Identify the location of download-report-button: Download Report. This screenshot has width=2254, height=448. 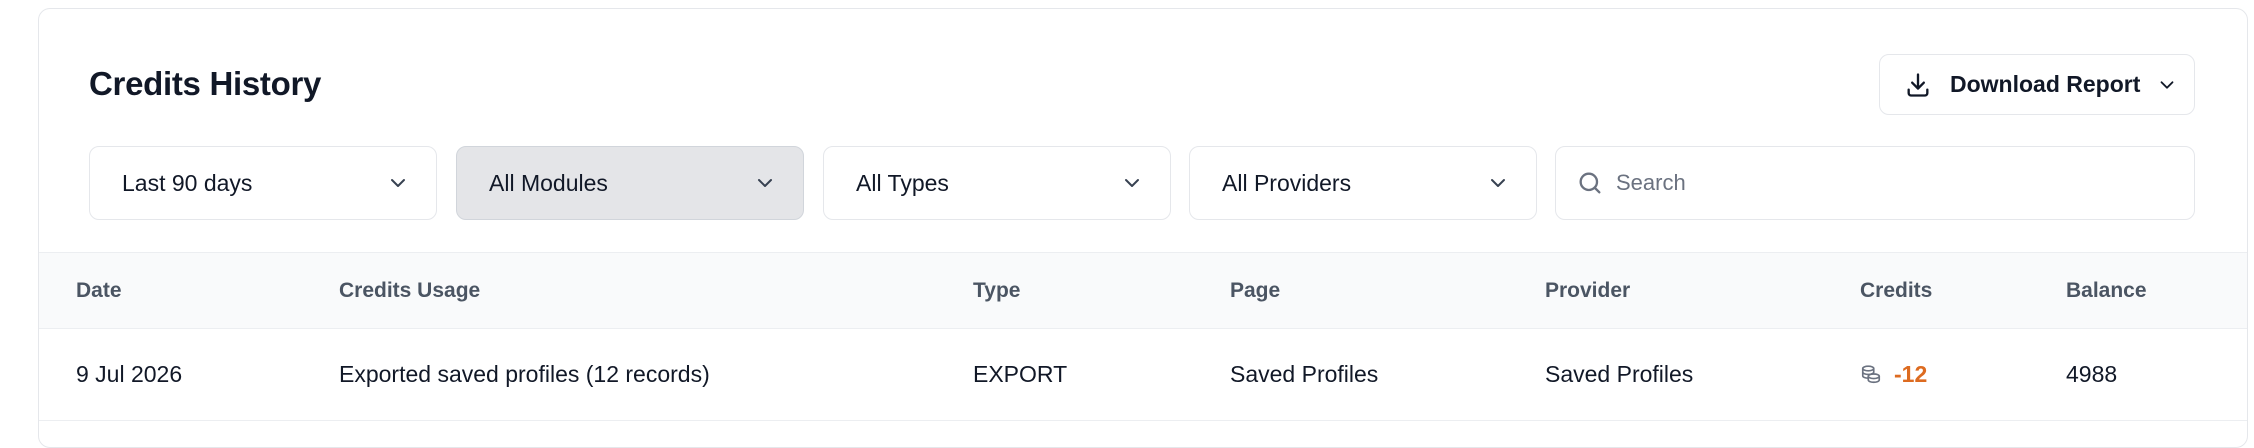
(2037, 84).